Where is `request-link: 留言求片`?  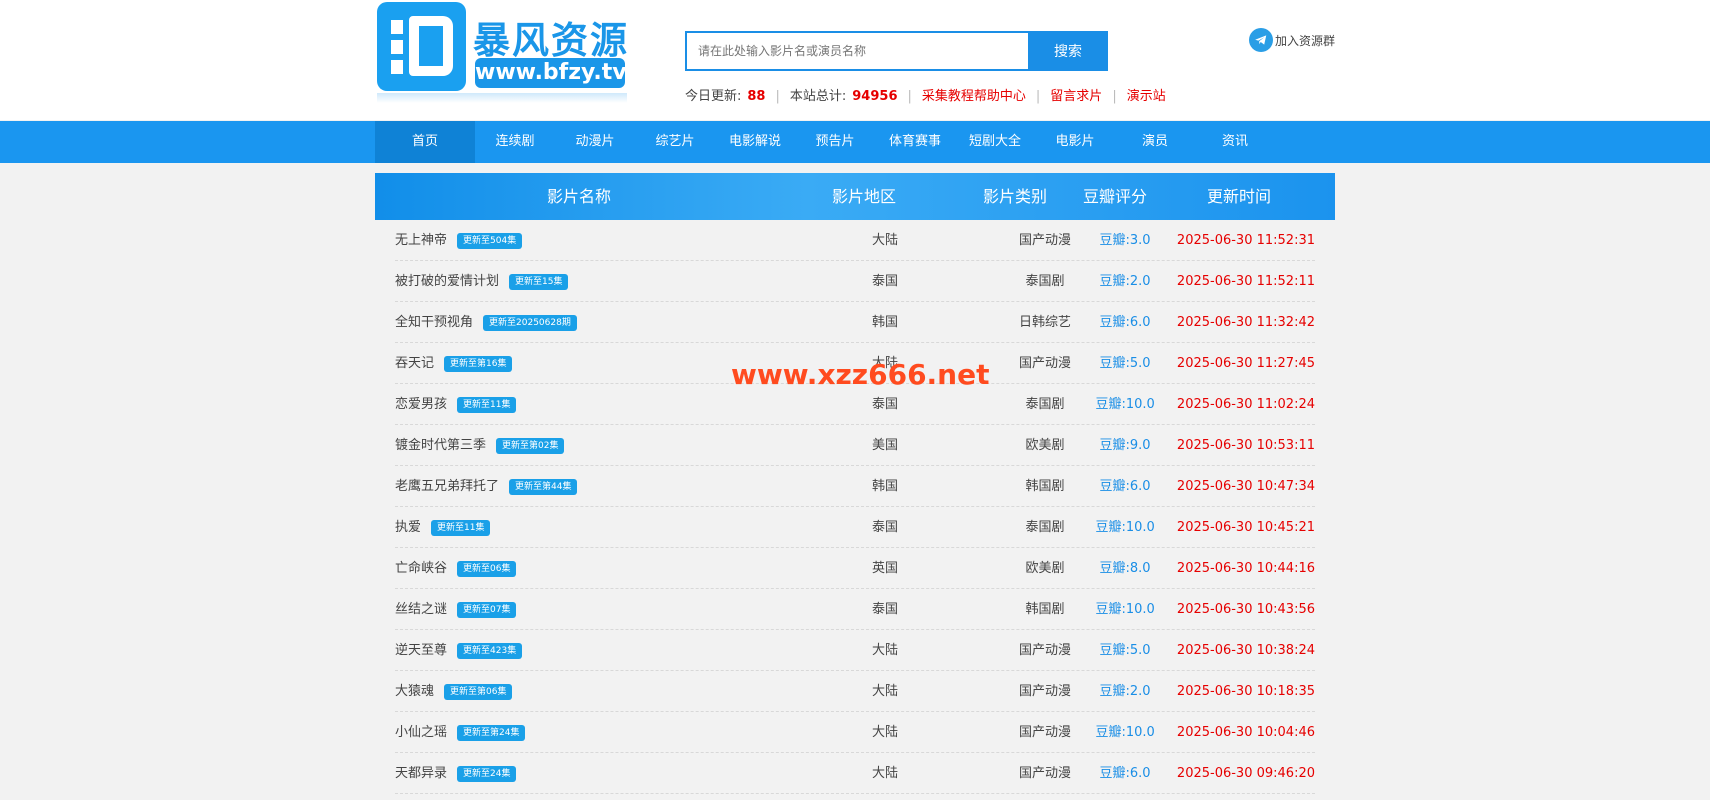
request-link: 留言求片 is located at coordinates (1076, 96).